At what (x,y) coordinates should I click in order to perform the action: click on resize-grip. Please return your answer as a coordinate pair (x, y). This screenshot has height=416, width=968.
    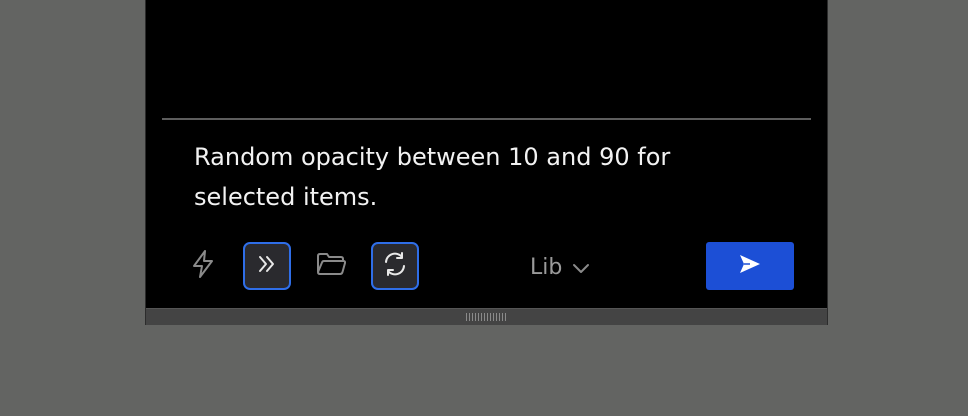
    Looking at the image, I should click on (486, 317).